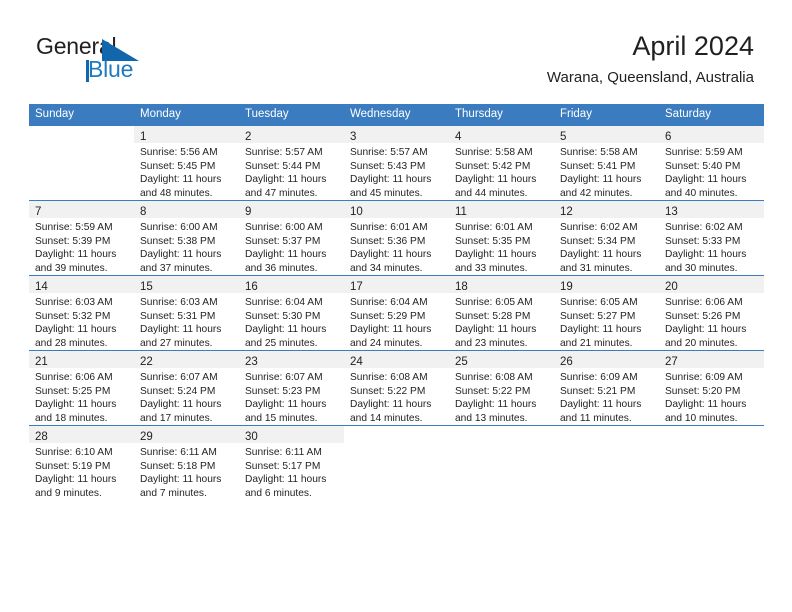 The height and width of the screenshot is (612, 792). What do you see at coordinates (73, 316) in the screenshot?
I see `day-detail-line: Sunset: 5:32 PM` at bounding box center [73, 316].